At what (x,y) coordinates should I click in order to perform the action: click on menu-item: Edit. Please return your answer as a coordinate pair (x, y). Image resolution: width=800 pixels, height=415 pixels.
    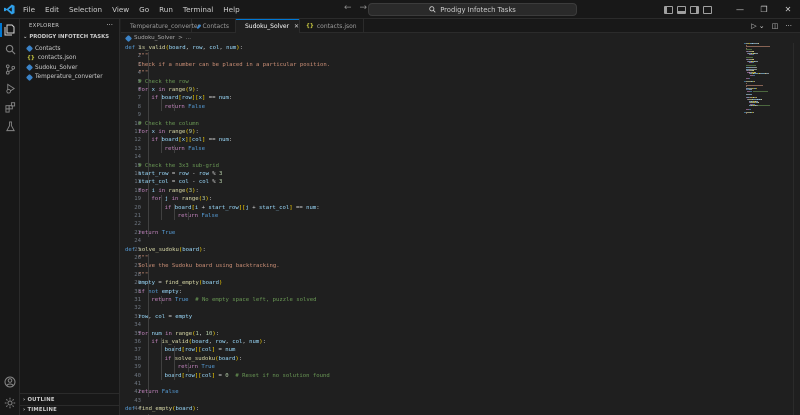
    Looking at the image, I should click on (52, 9).